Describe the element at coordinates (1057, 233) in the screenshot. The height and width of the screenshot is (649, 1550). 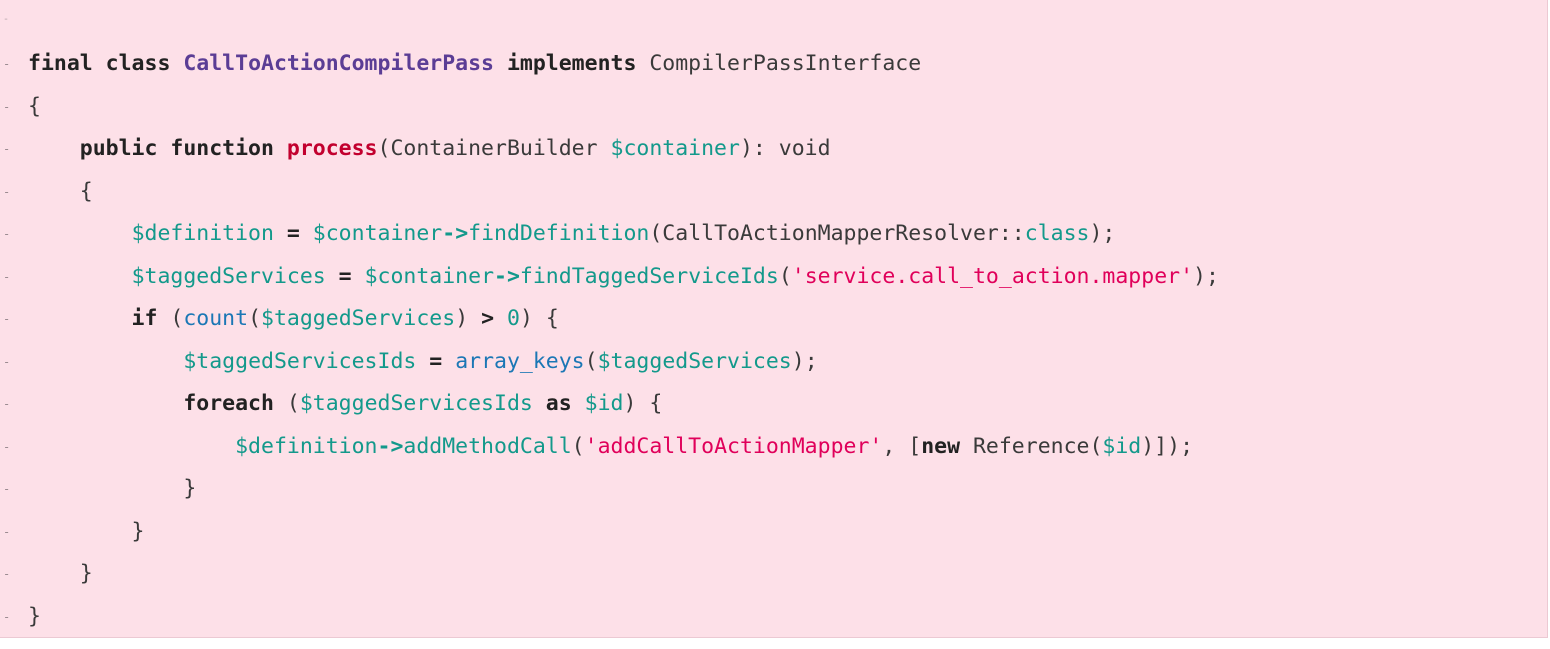
I see `code-token: class` at that location.